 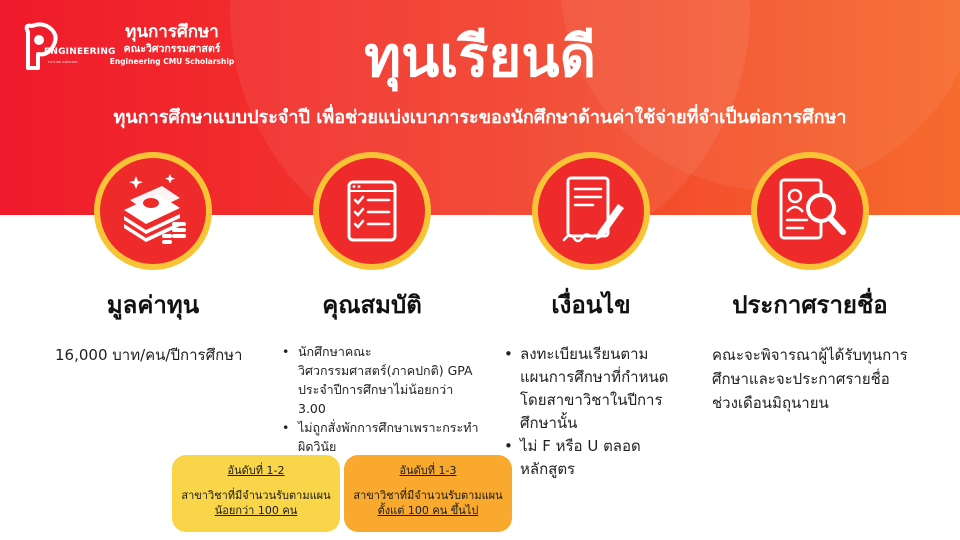 I want to click on value-icon-badge, so click(x=153, y=211).